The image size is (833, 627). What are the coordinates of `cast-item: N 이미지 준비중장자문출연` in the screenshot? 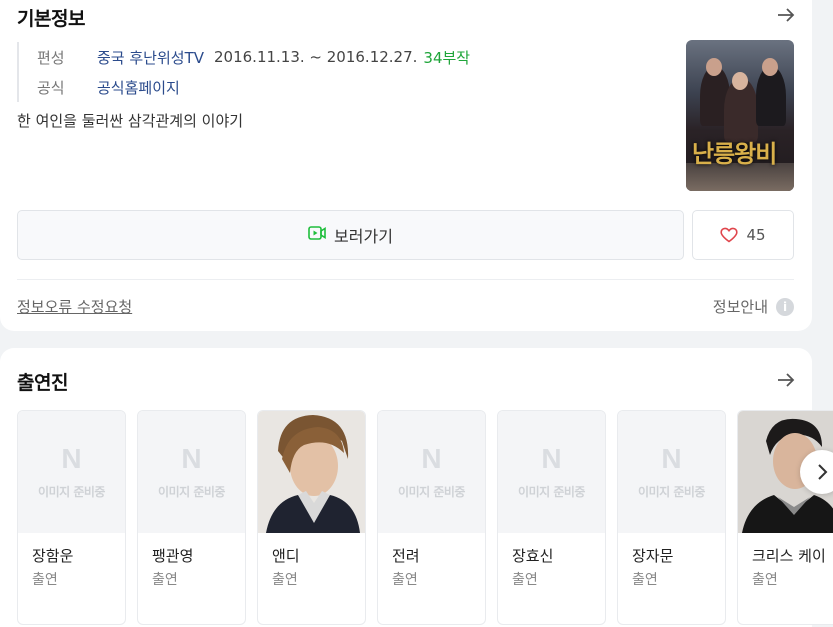 It's located at (671, 517).